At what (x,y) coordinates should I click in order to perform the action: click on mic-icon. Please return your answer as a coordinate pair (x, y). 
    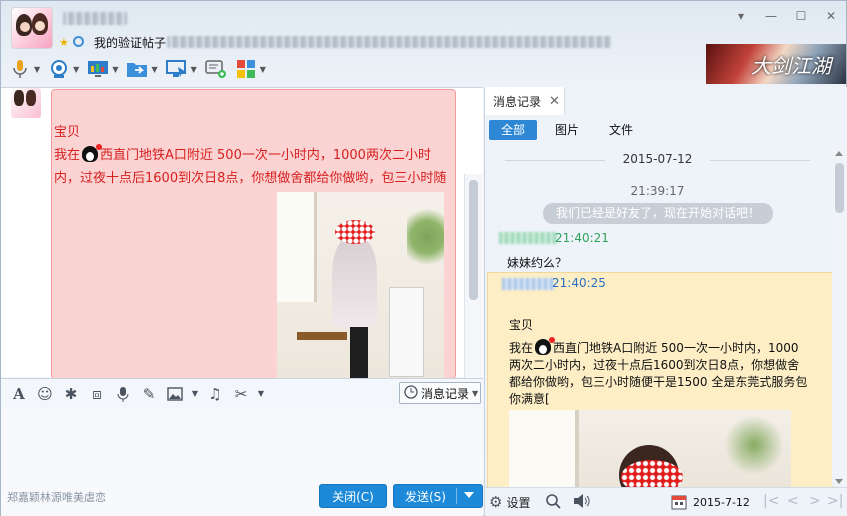
    Looking at the image, I should click on (20, 69).